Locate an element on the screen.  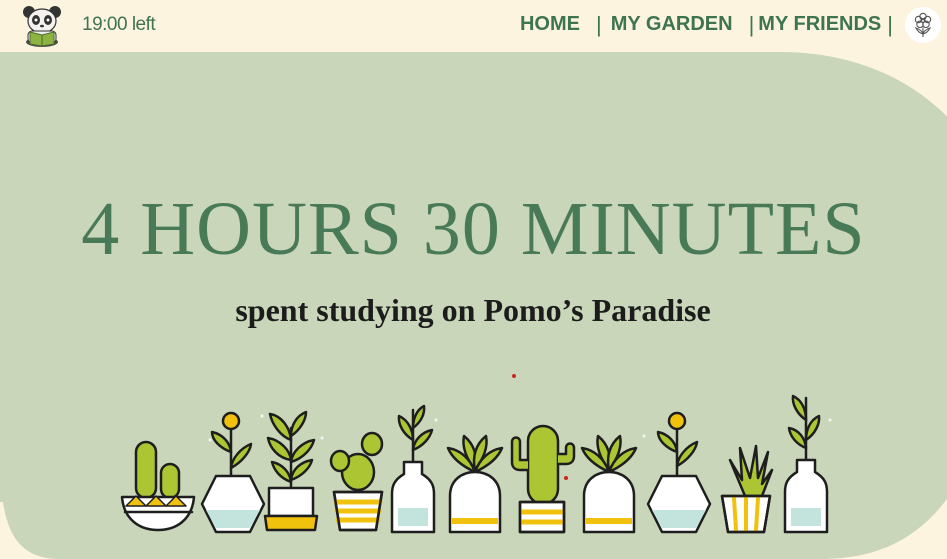
cactus-bowl-plant is located at coordinates (158, 486).